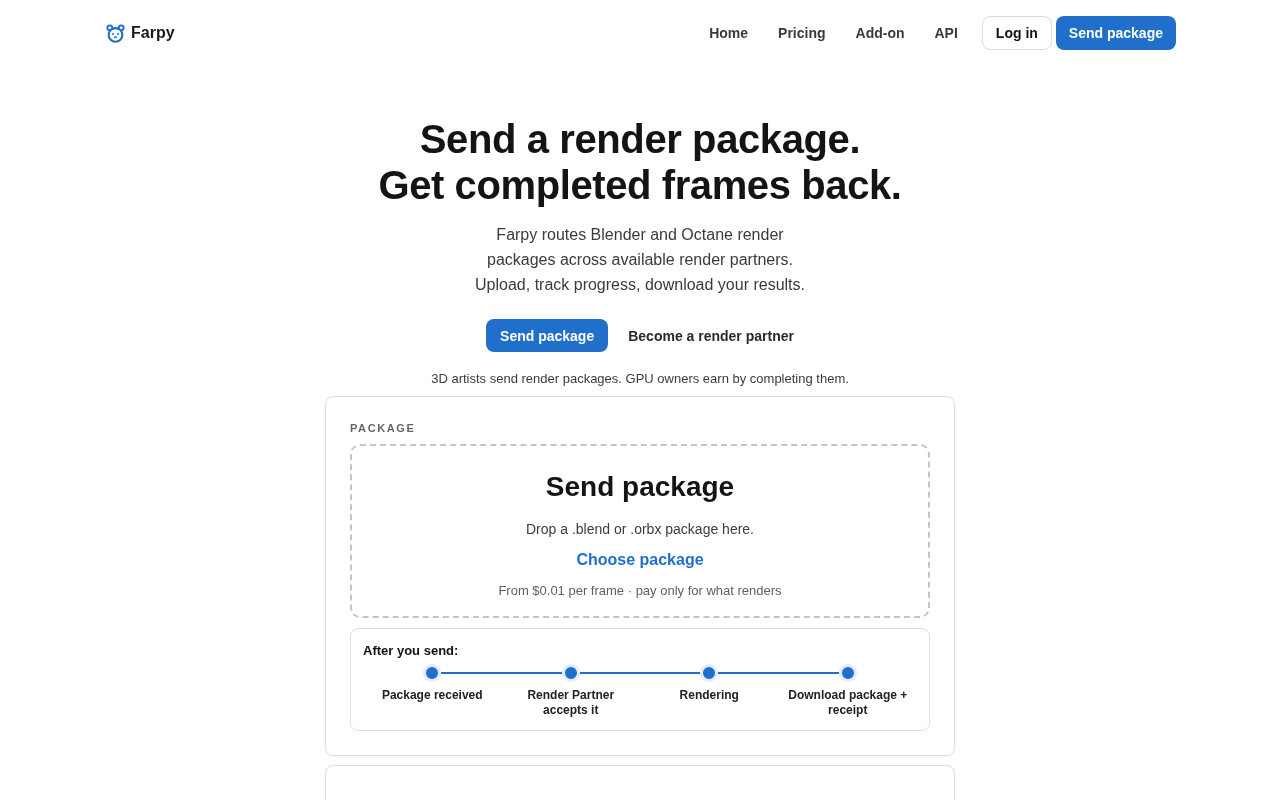 The height and width of the screenshot is (800, 1280). Describe the element at coordinates (640, 162) in the screenshot. I see `hero-title: Send a render package. Get completed frames back.` at that location.